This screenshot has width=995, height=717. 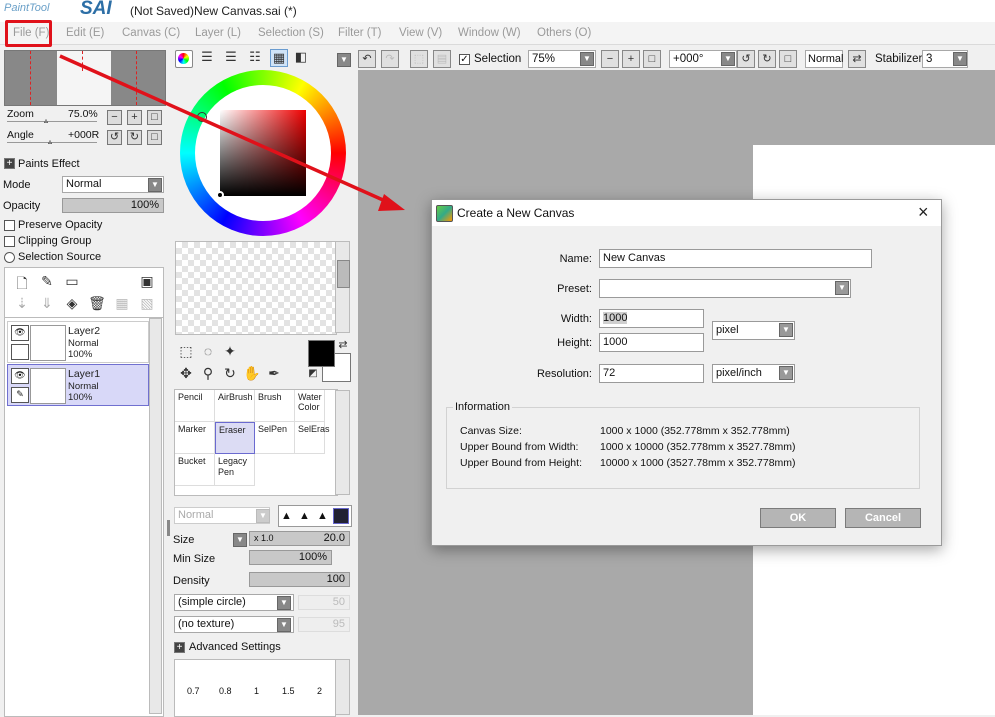 I want to click on canvas-name-input: New Canvas, so click(x=735, y=258).